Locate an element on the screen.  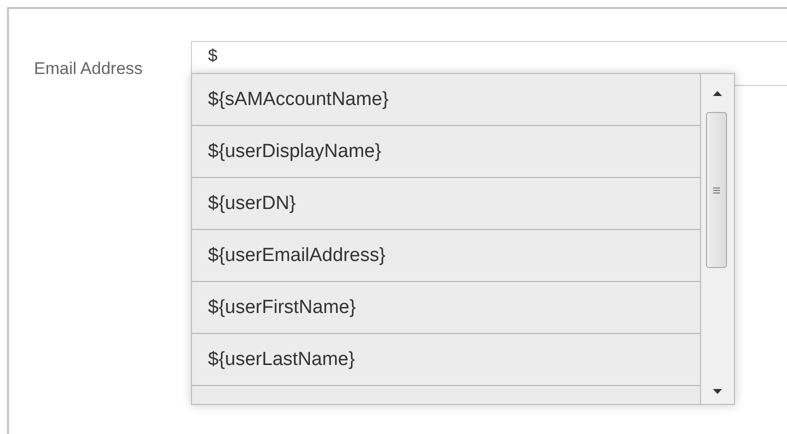
suggestion-item: ${userEmailAddress} is located at coordinates (446, 256).